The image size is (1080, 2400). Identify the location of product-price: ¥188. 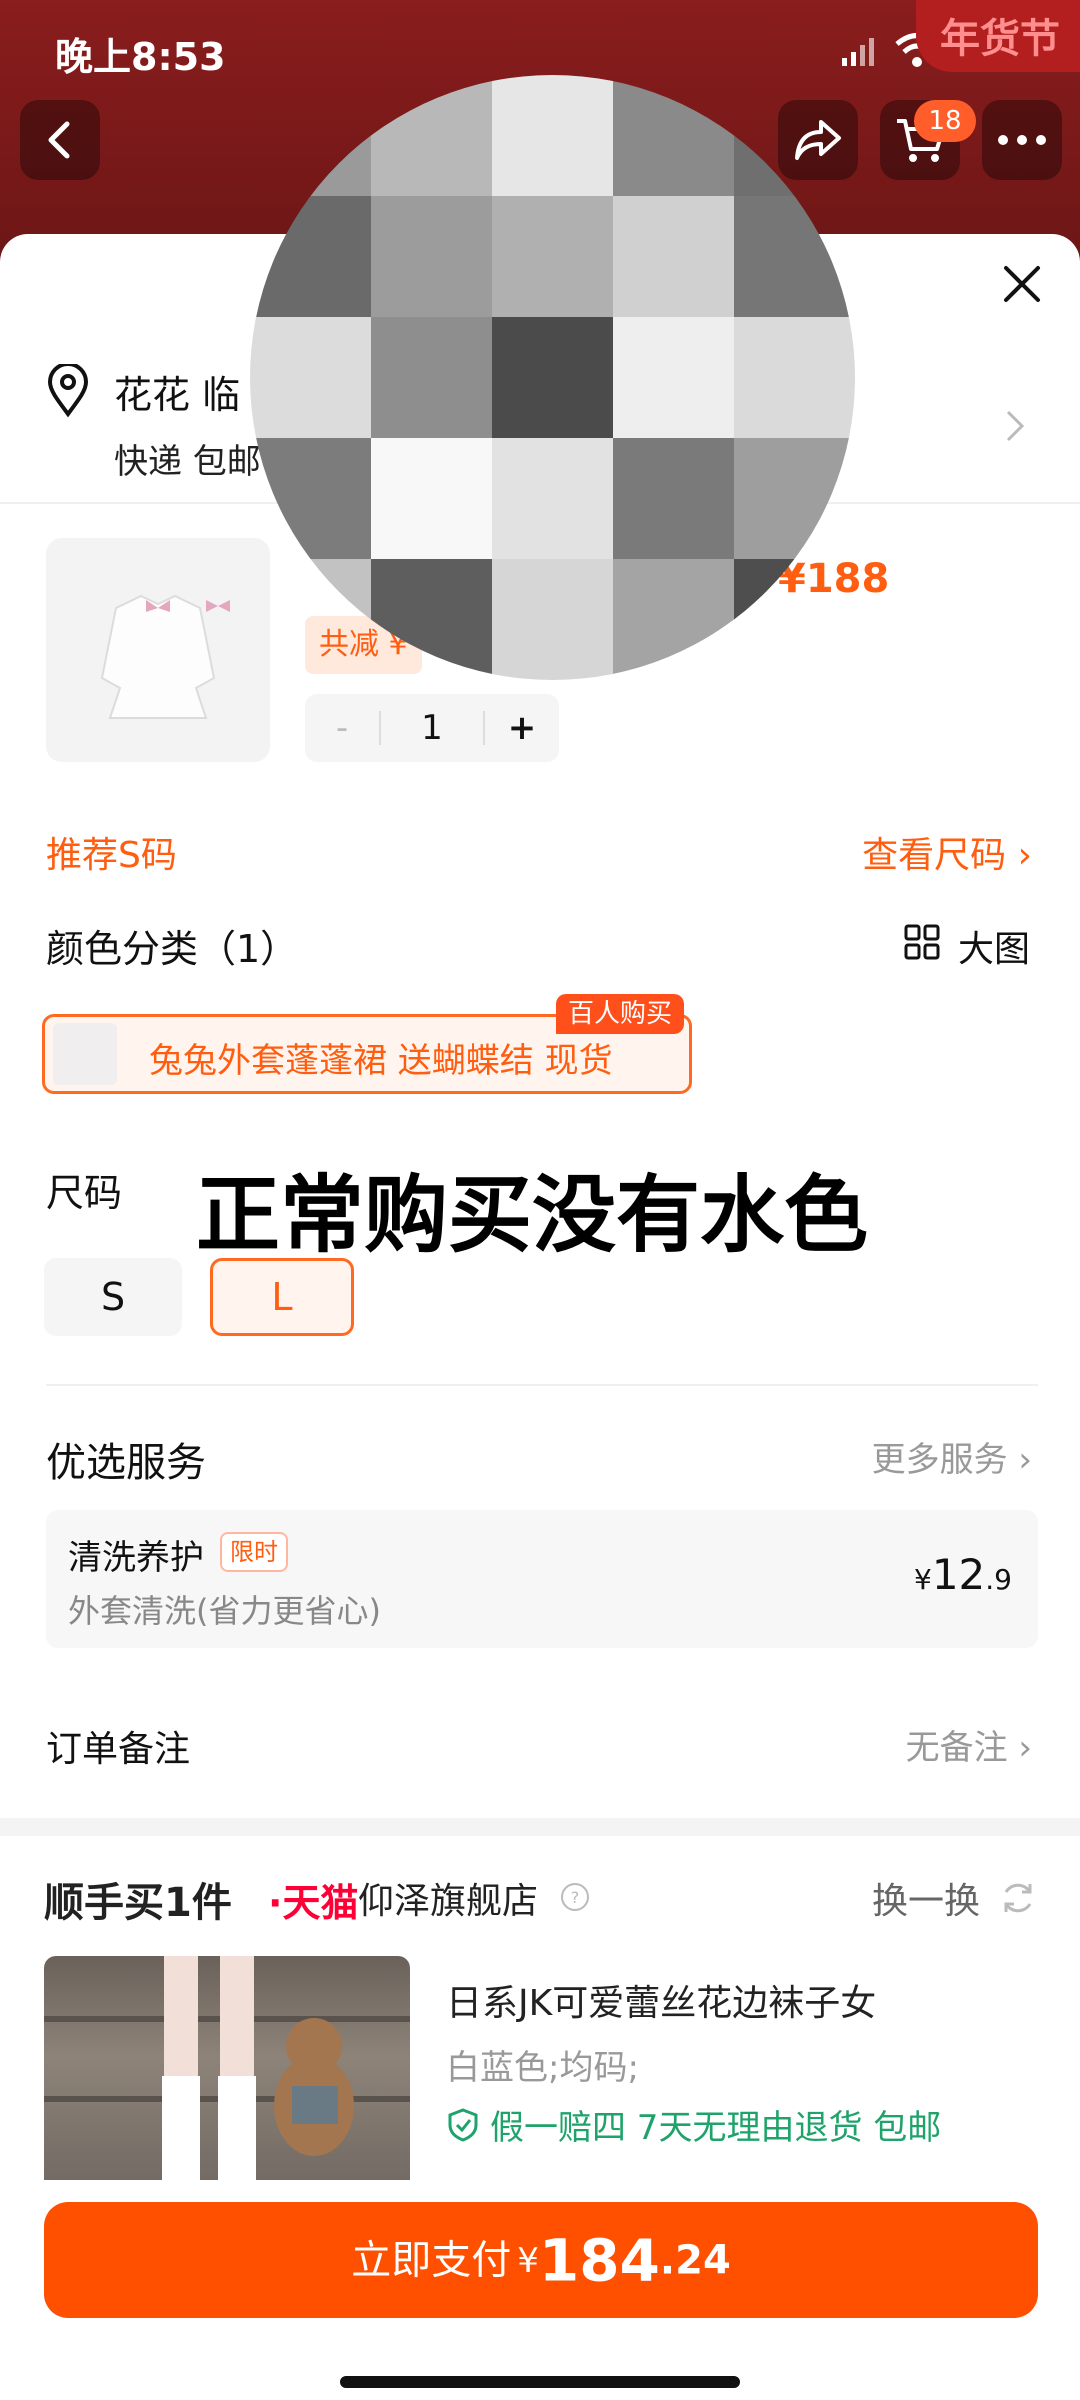
(834, 579).